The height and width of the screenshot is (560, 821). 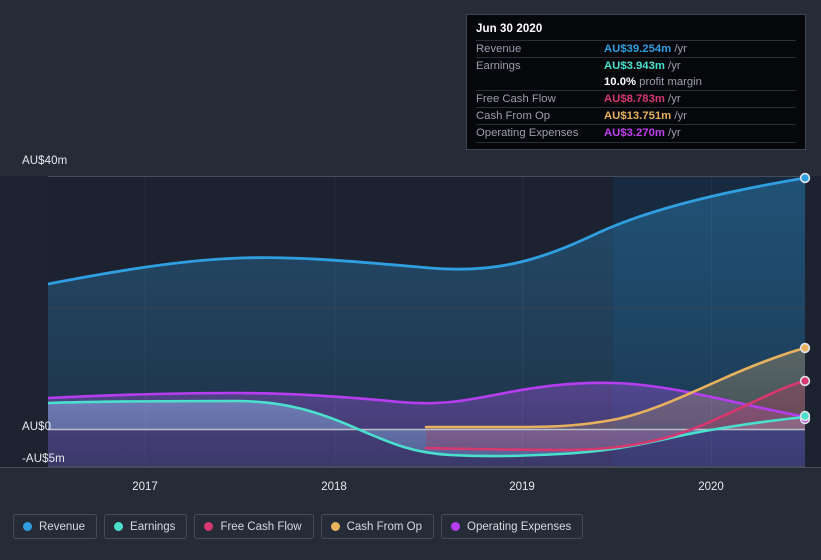 What do you see at coordinates (620, 82) in the screenshot?
I see `tooltip-row-amount: 10.0%` at bounding box center [620, 82].